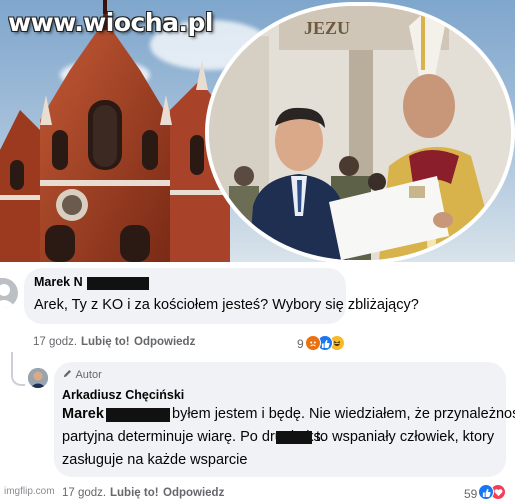 The width and height of the screenshot is (515, 500). What do you see at coordinates (327, 28) in the screenshot?
I see `banner-text: JEZU` at bounding box center [327, 28].